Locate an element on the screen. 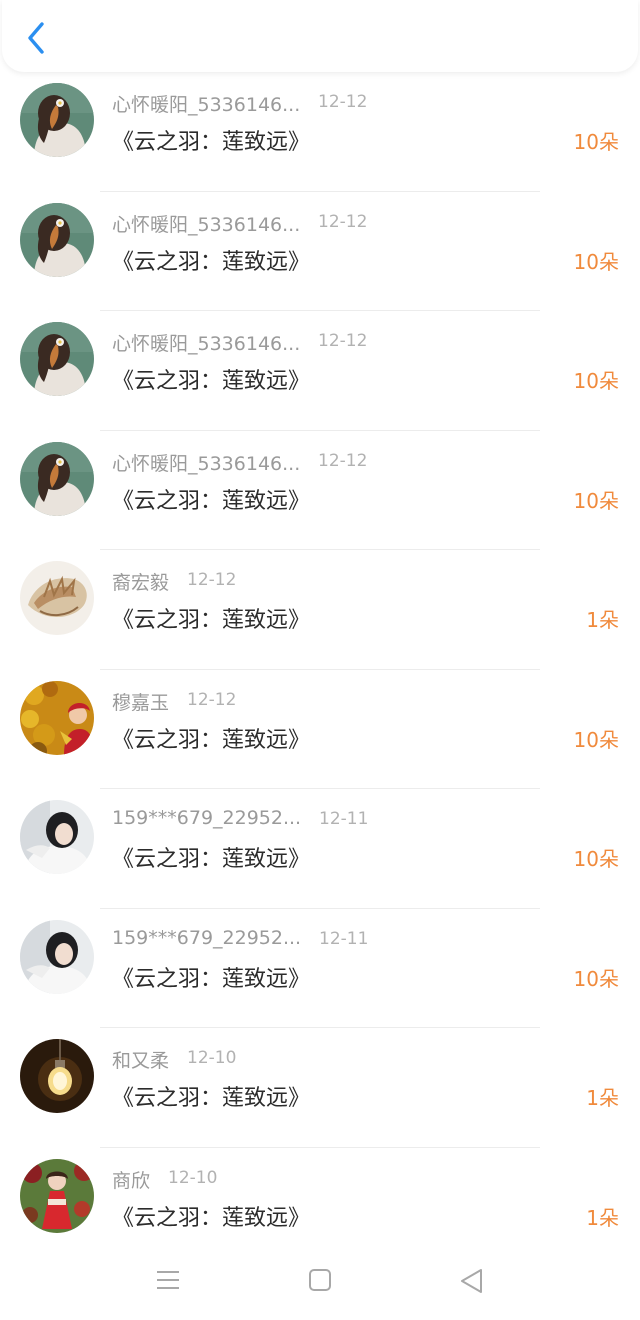 Image resolution: width=640 pixels, height=1320 pixels. user-name: 裔宏毅 is located at coordinates (140, 581).